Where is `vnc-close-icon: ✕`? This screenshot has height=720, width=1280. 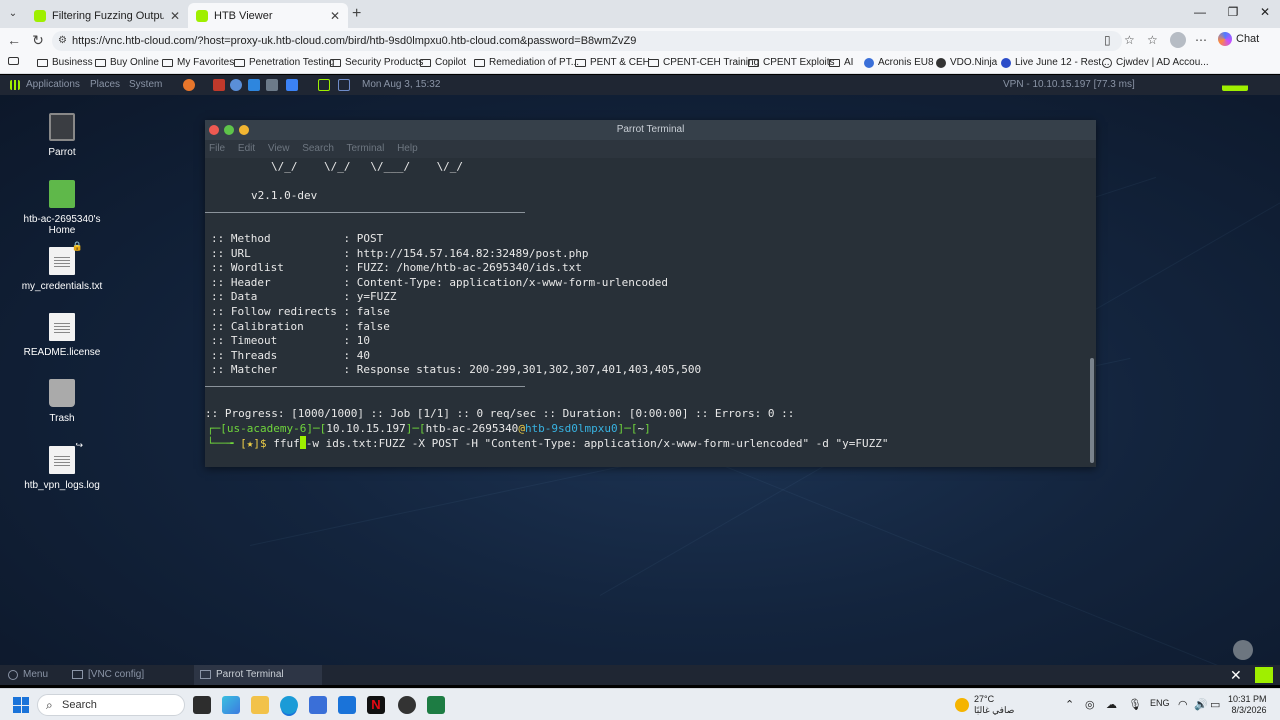 vnc-close-icon: ✕ is located at coordinates (1236, 675).